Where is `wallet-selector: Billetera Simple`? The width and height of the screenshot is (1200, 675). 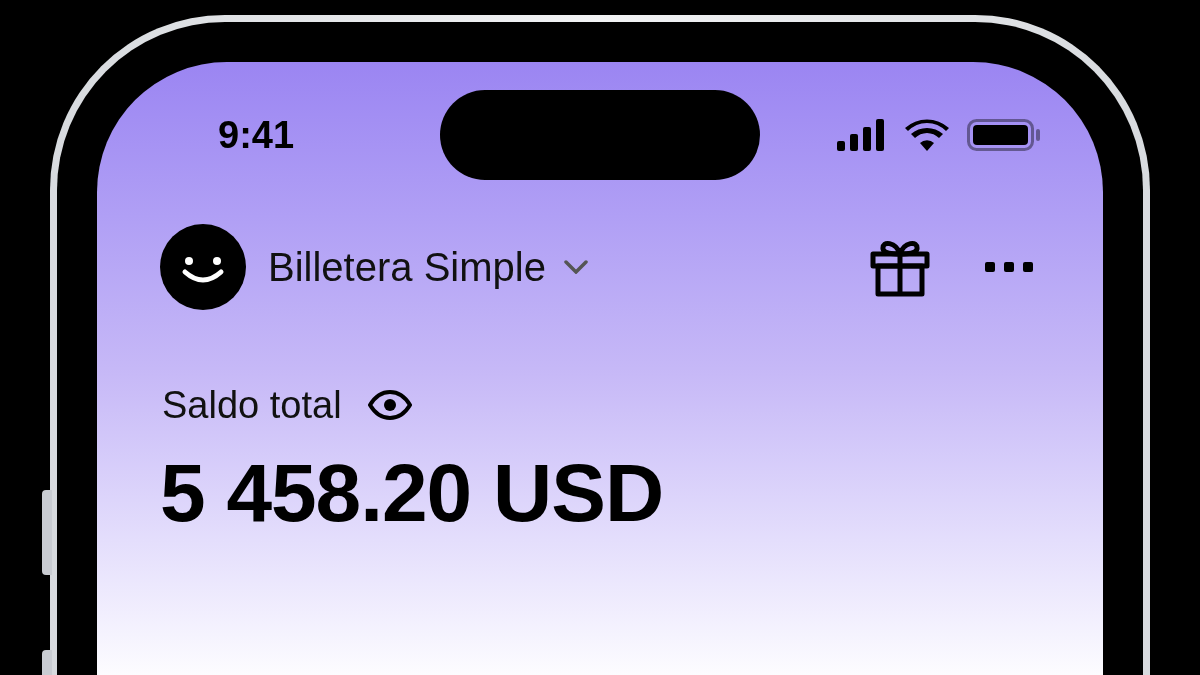 wallet-selector: Billetera Simple is located at coordinates (428, 267).